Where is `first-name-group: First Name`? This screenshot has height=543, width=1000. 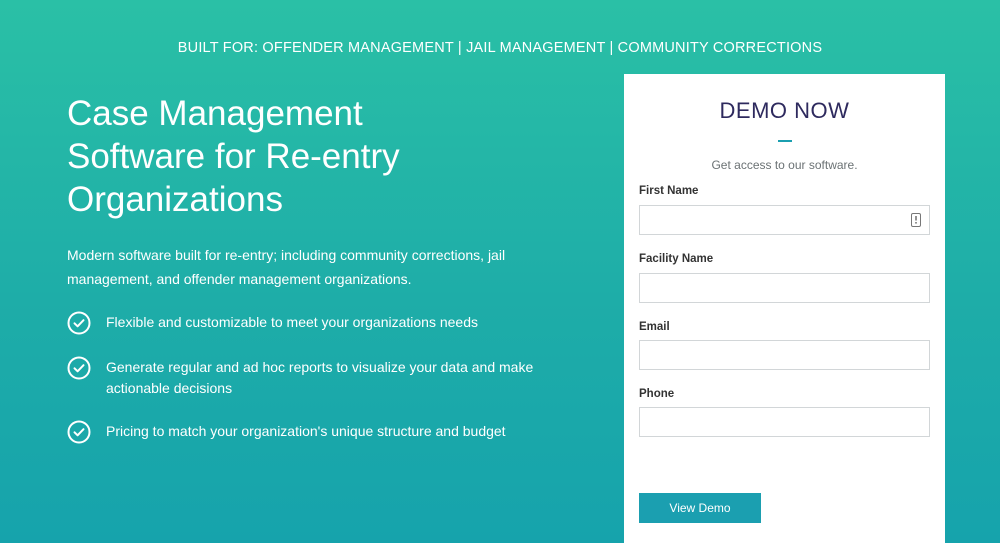 first-name-group: First Name is located at coordinates (784, 210).